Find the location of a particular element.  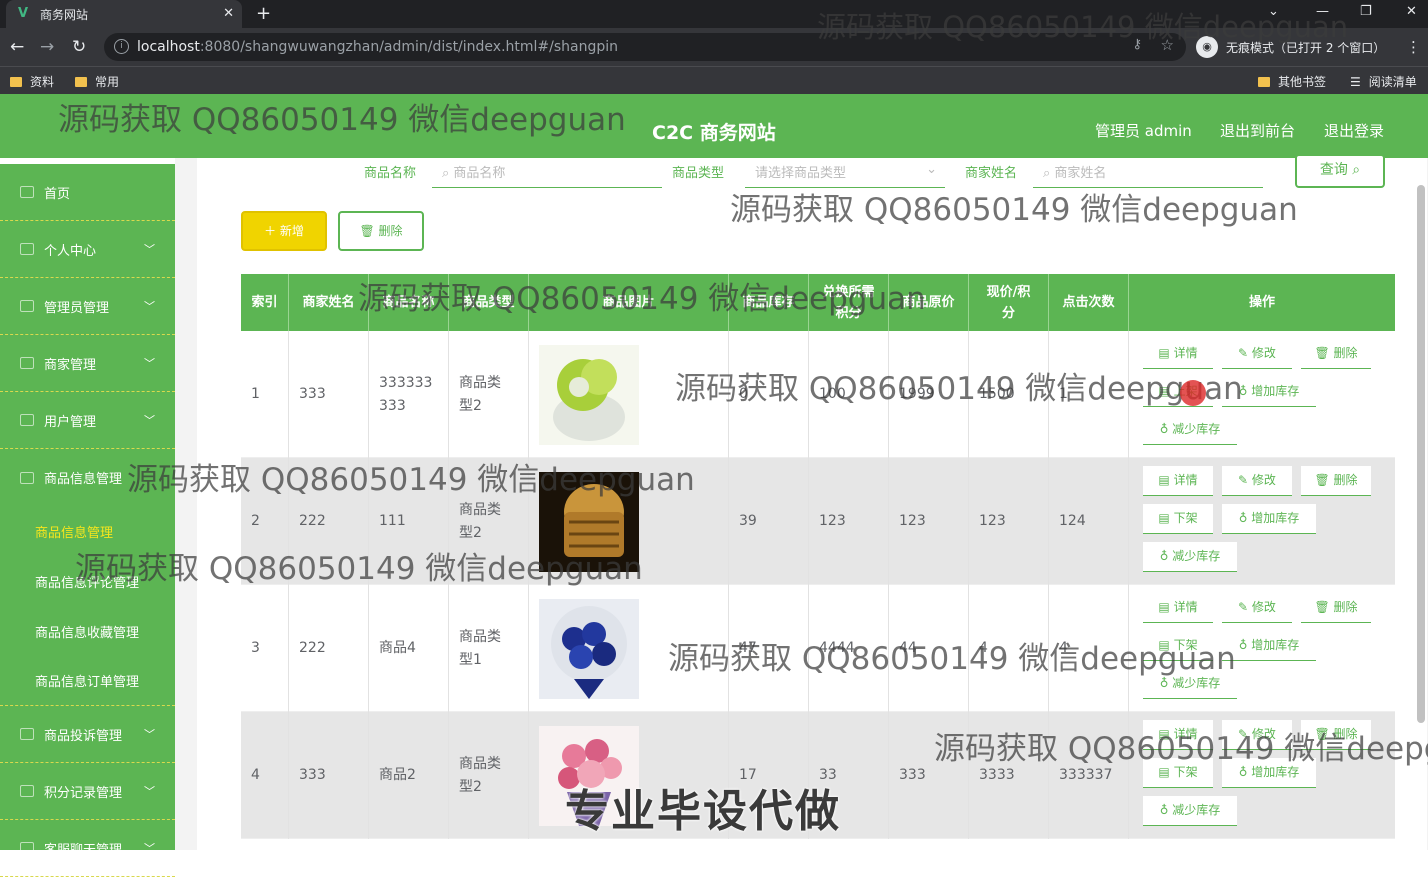

bookmark-folder: 常用 is located at coordinates (97, 81).